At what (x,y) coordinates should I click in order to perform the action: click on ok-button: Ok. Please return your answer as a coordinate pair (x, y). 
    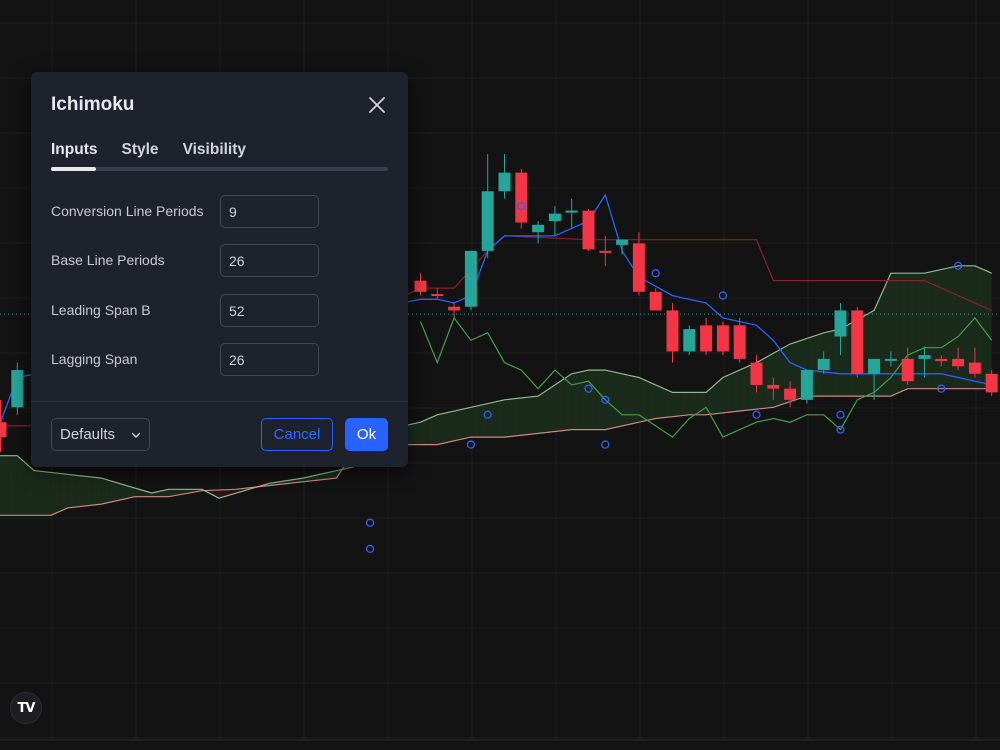
    Looking at the image, I should click on (366, 434).